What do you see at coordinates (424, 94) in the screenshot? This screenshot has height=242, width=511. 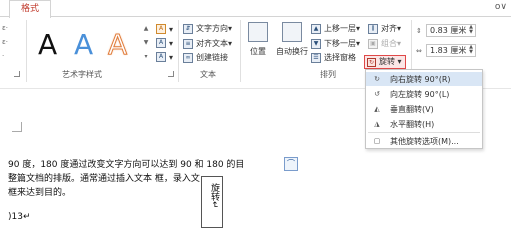 I see `menu-item-rotate-left: ↺ 向左旋转 90°(L)` at bounding box center [424, 94].